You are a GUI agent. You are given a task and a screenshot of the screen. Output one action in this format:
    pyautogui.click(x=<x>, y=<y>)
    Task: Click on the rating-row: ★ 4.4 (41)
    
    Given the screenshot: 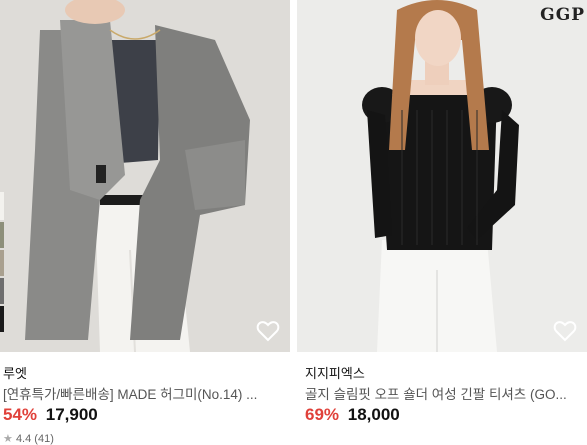 What is the action you would take?
    pyautogui.click(x=28, y=438)
    